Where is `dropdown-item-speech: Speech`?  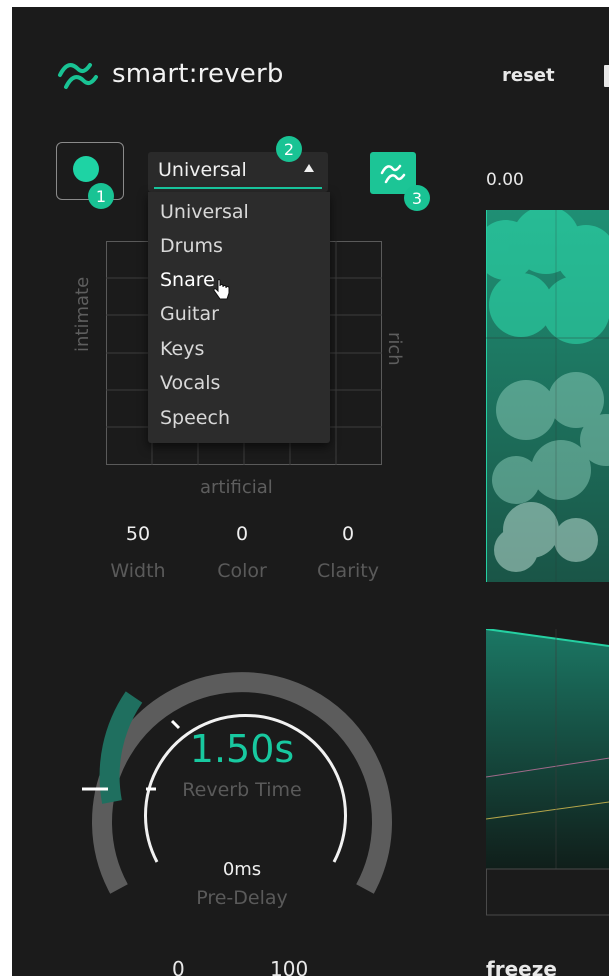
dropdown-item-speech: Speech is located at coordinates (195, 418).